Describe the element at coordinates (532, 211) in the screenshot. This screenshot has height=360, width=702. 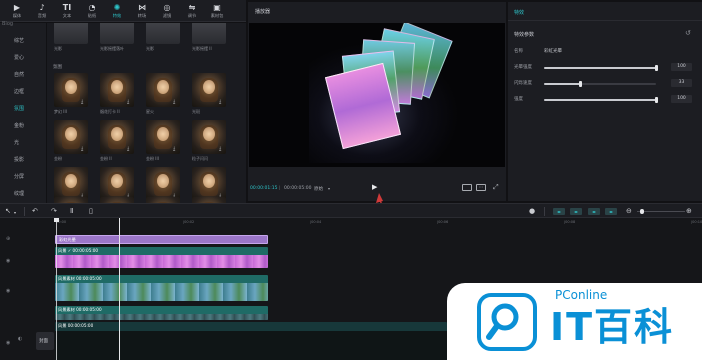
I see `microphone-icon: ●` at that location.